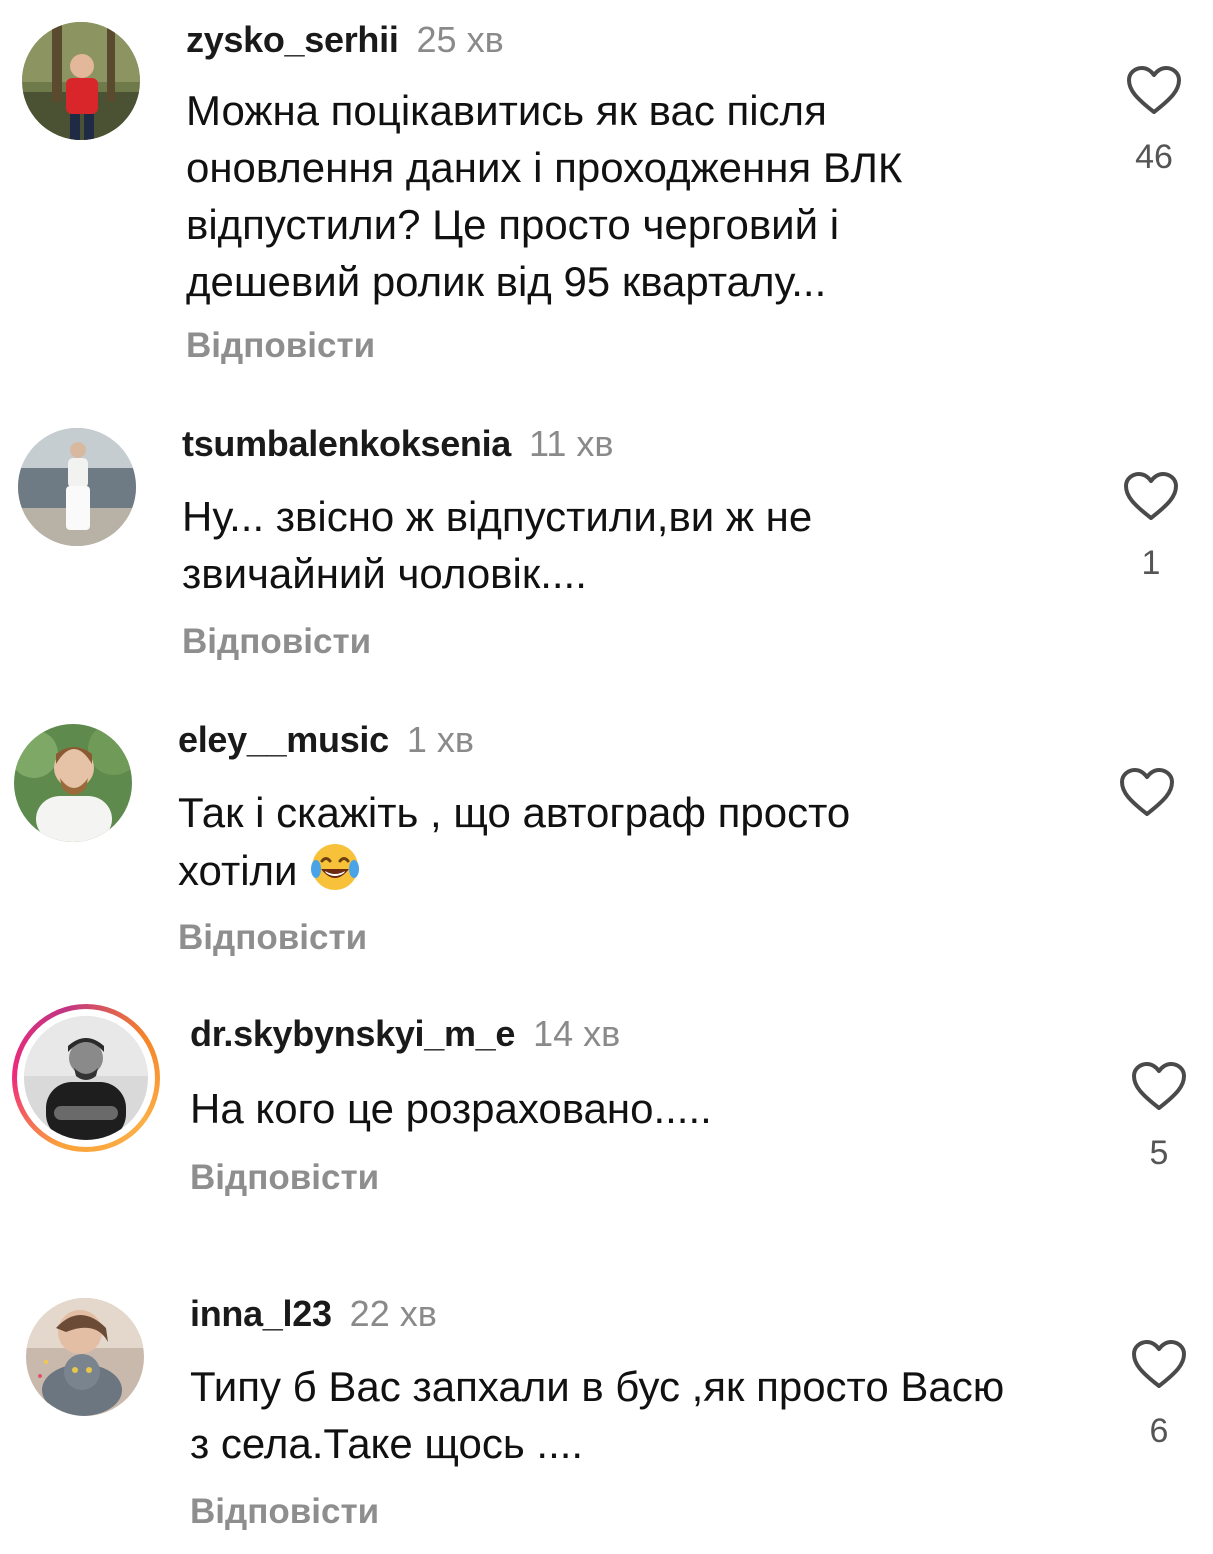  What do you see at coordinates (1151, 563) in the screenshot?
I see `like-count: 1` at bounding box center [1151, 563].